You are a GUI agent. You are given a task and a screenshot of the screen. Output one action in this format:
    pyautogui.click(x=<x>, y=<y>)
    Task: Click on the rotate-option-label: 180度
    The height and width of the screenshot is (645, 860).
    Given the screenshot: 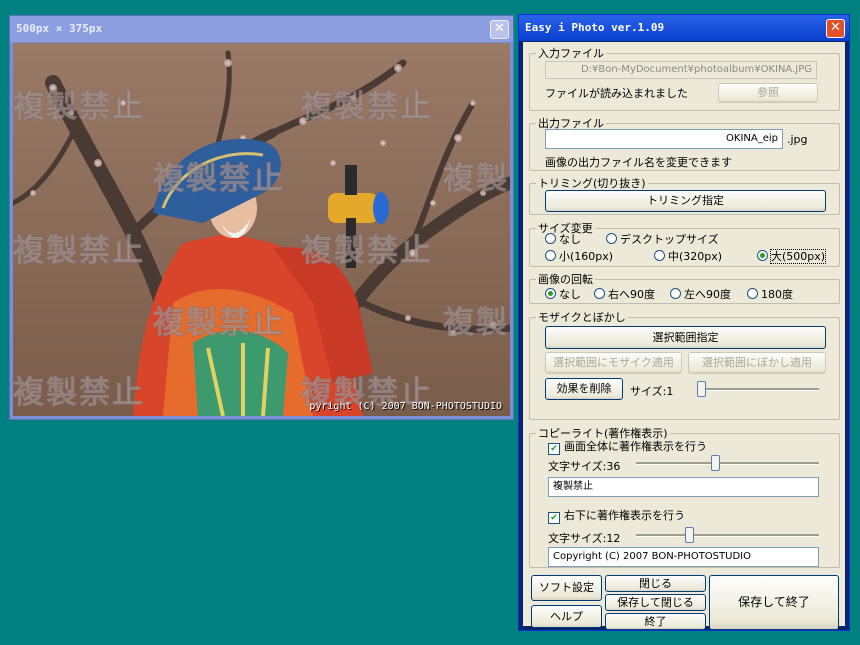 What is the action you would take?
    pyautogui.click(x=777, y=294)
    